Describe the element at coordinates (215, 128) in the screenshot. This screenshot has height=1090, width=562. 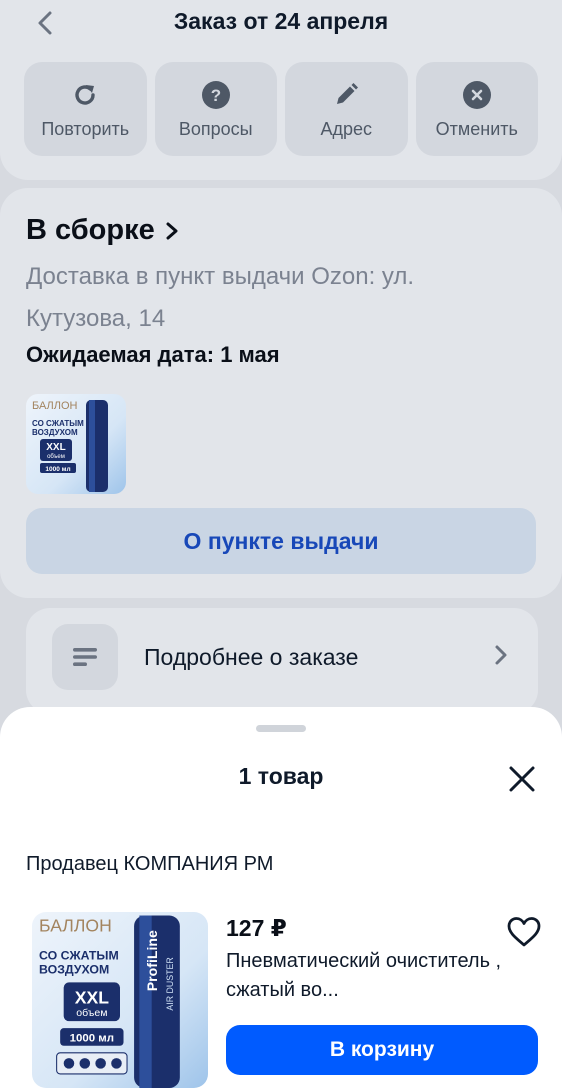
I see `questions-label: Вопросы` at that location.